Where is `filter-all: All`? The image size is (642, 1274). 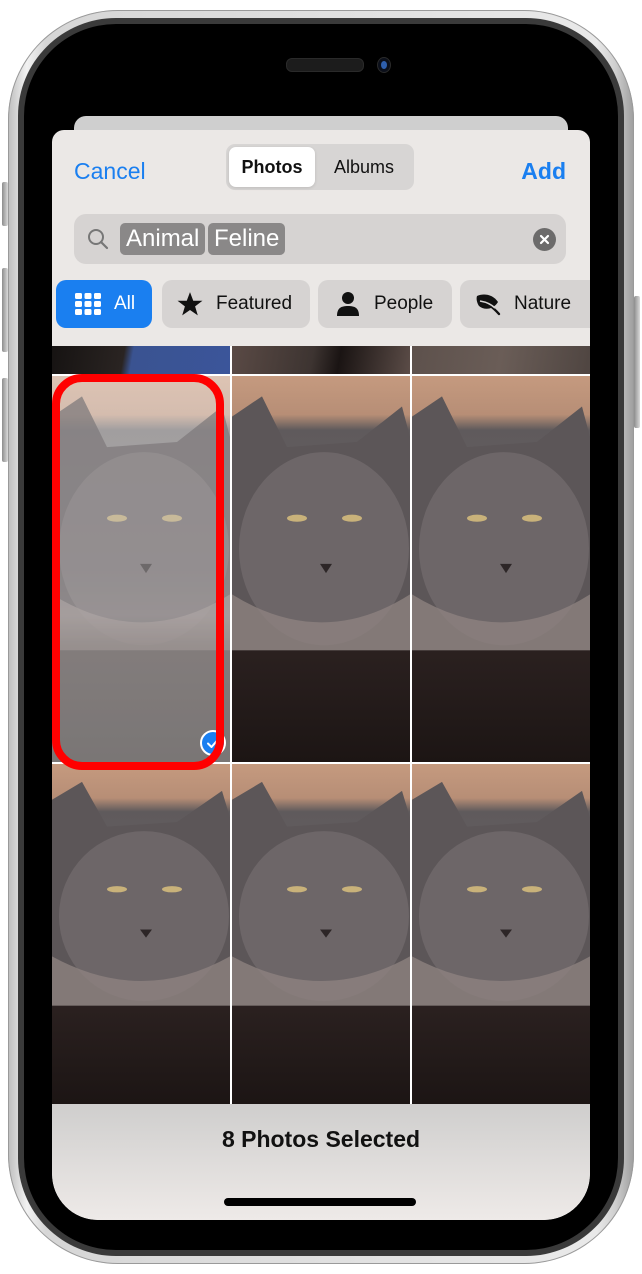
filter-all: All is located at coordinates (104, 304).